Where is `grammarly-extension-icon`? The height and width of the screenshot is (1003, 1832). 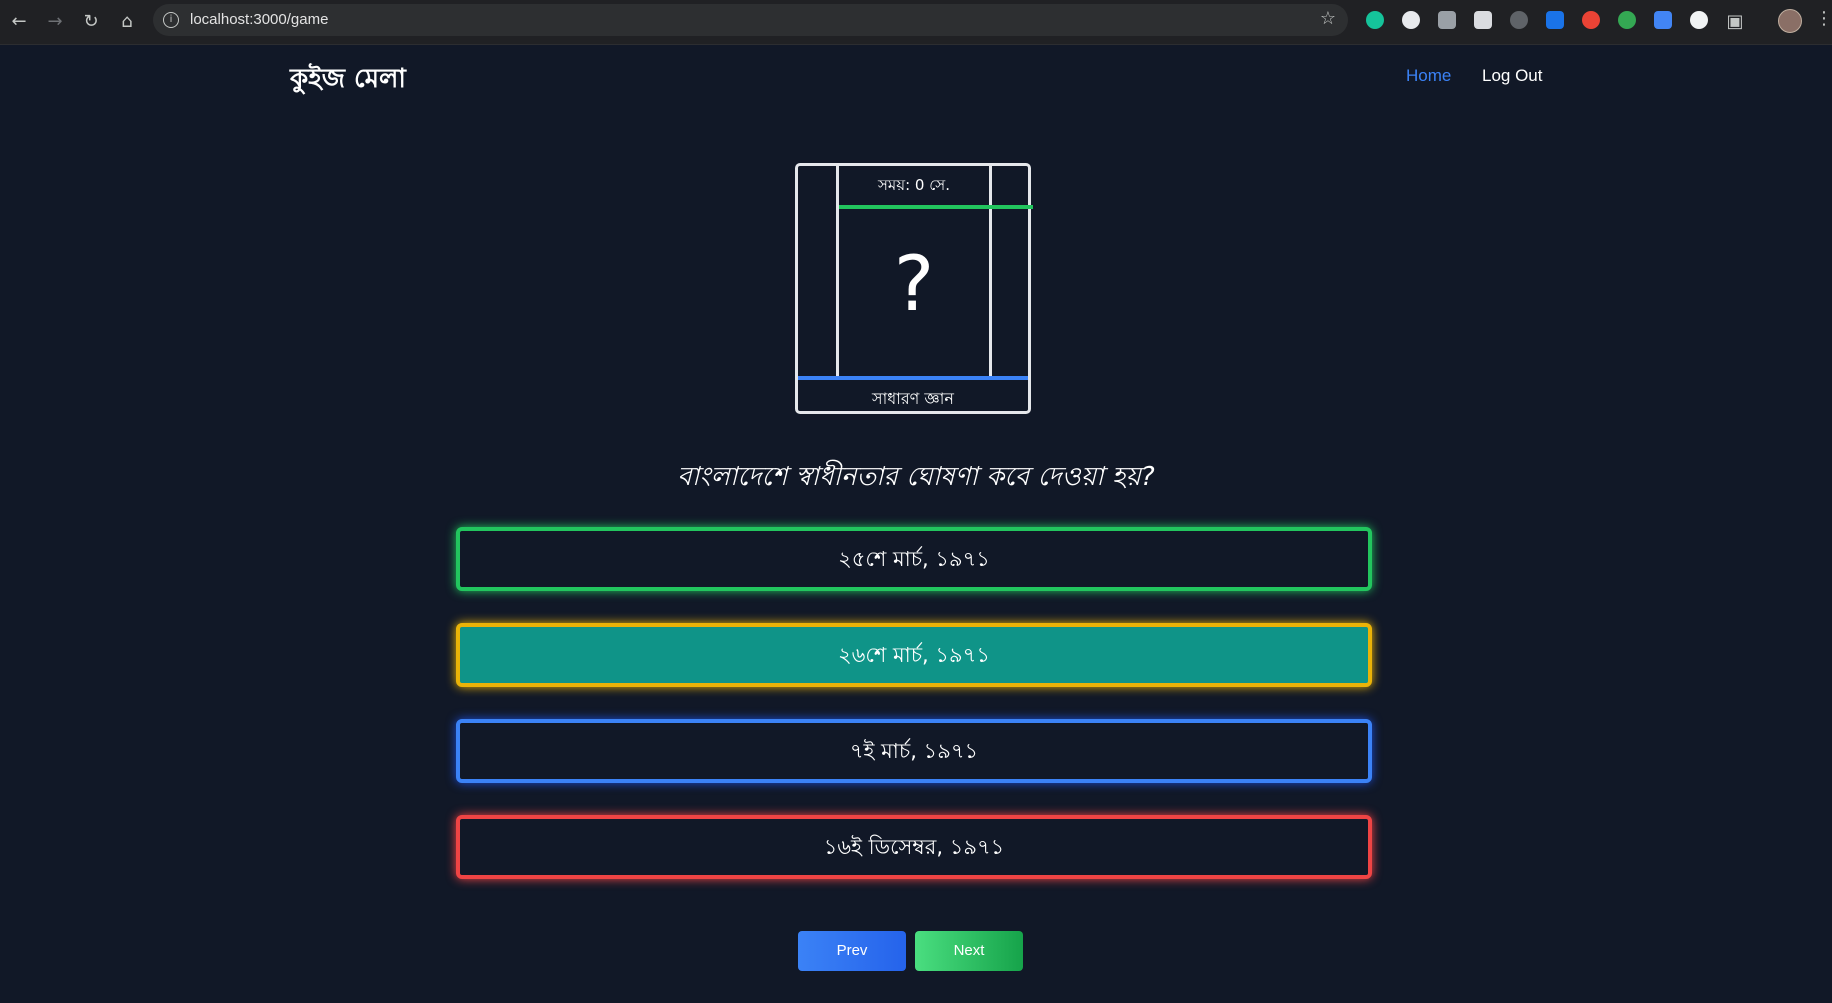 grammarly-extension-icon is located at coordinates (1375, 20).